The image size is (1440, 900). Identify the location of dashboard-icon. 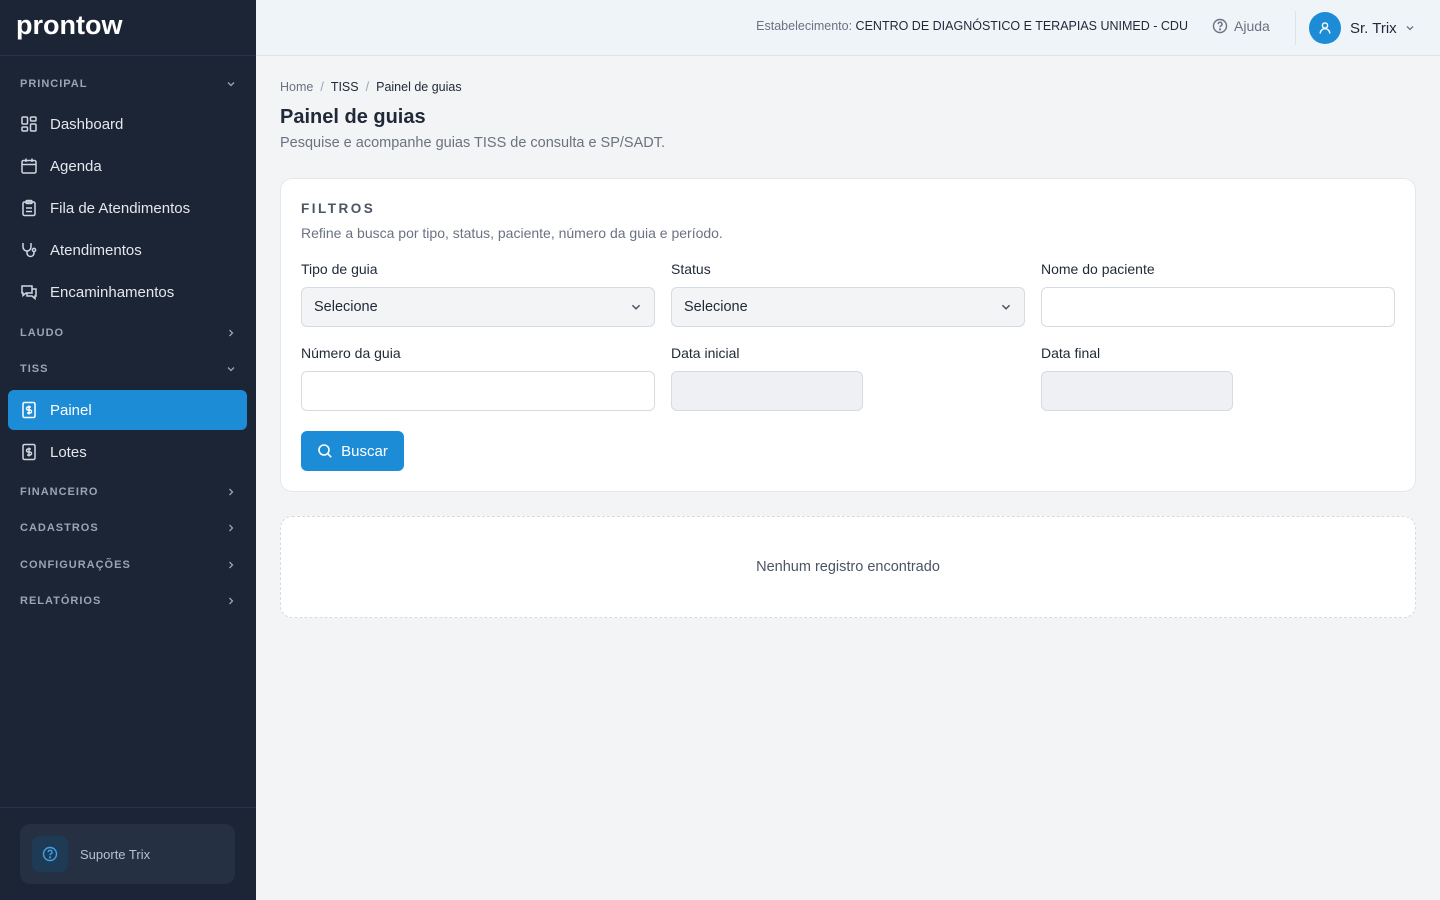
(29, 124).